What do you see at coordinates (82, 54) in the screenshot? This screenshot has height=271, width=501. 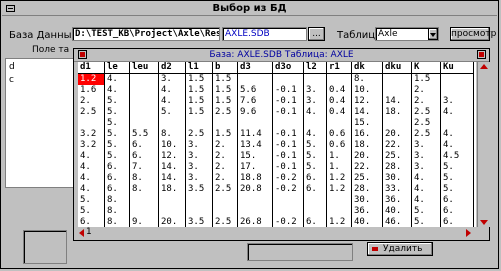 I see `grid-menu-button` at bounding box center [82, 54].